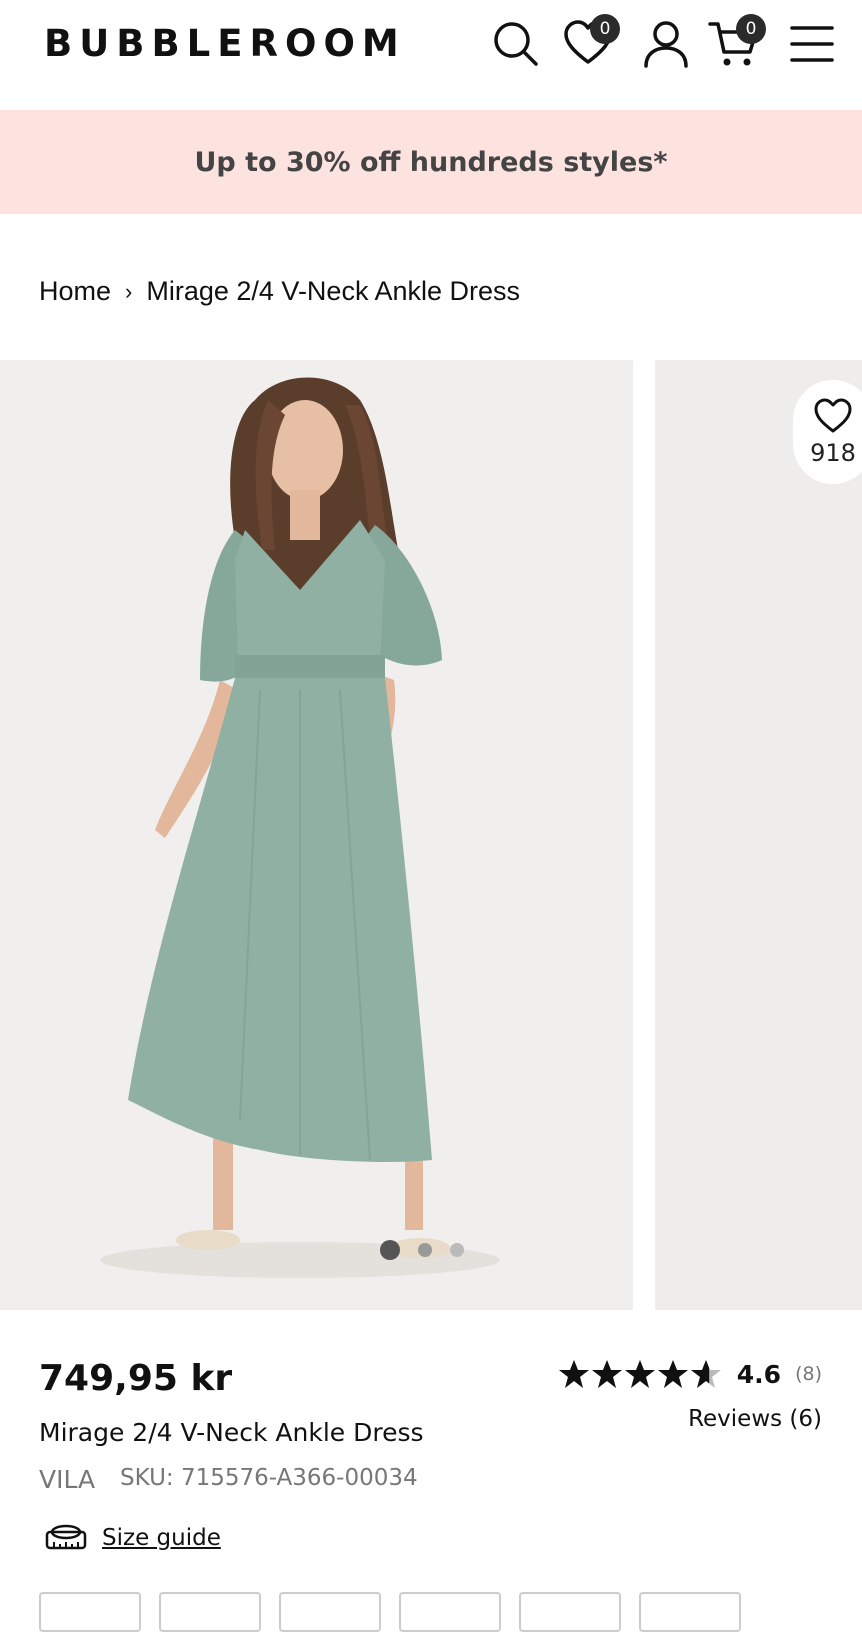 This screenshot has width=862, height=1632. Describe the element at coordinates (66, 1537) in the screenshot. I see `size-guide-icon` at that location.